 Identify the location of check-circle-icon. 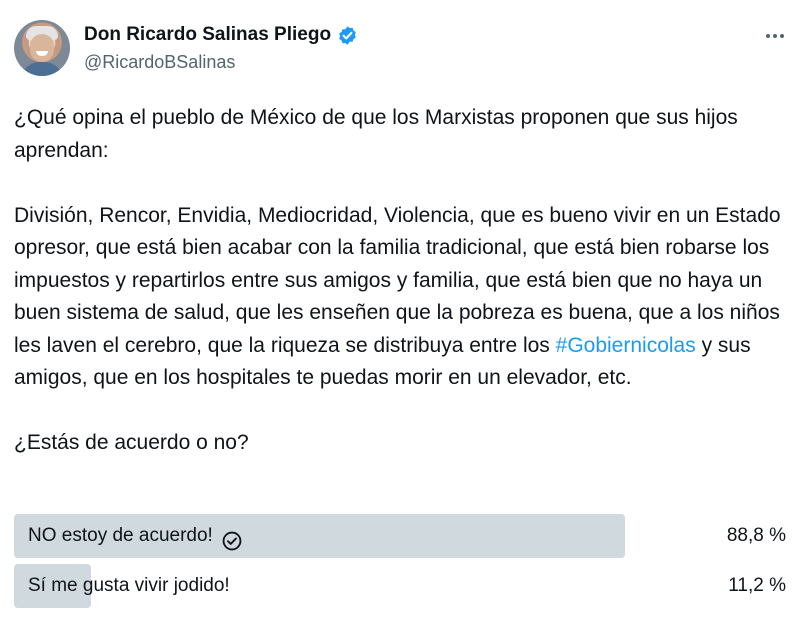
(232, 538).